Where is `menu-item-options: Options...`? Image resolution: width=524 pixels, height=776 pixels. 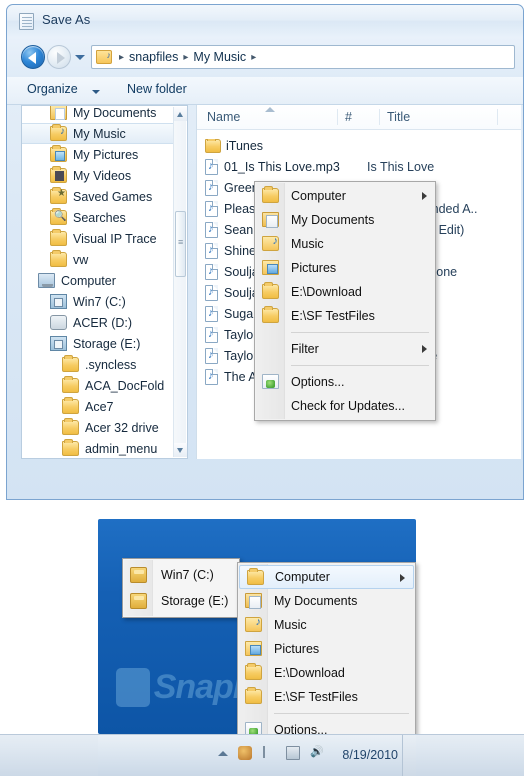
menu-item-options: Options... is located at coordinates (345, 382).